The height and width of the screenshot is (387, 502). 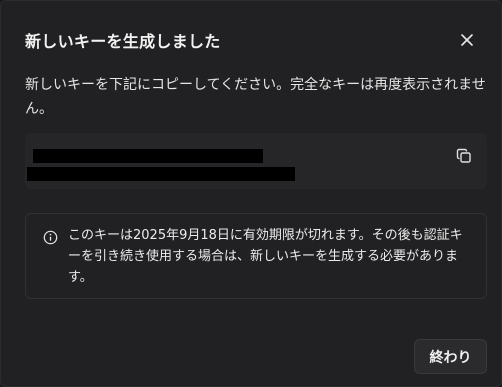 What do you see at coordinates (255, 97) in the screenshot?
I see `dialog-description: 新しいキーを下記にコピーしてください。完全なキーは再度表示されません。` at bounding box center [255, 97].